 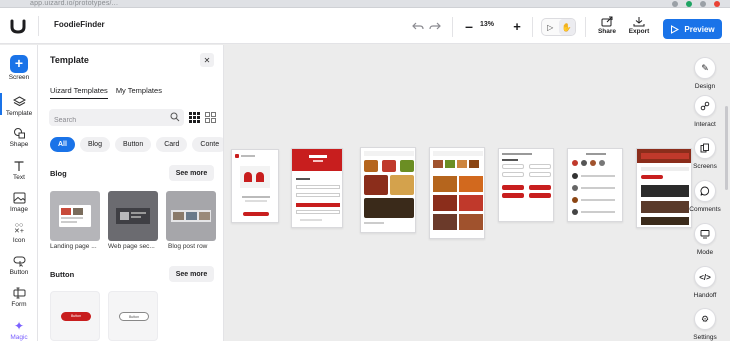 What do you see at coordinates (191, 216) in the screenshot?
I see `template-thumb-blog-post-row` at bounding box center [191, 216].